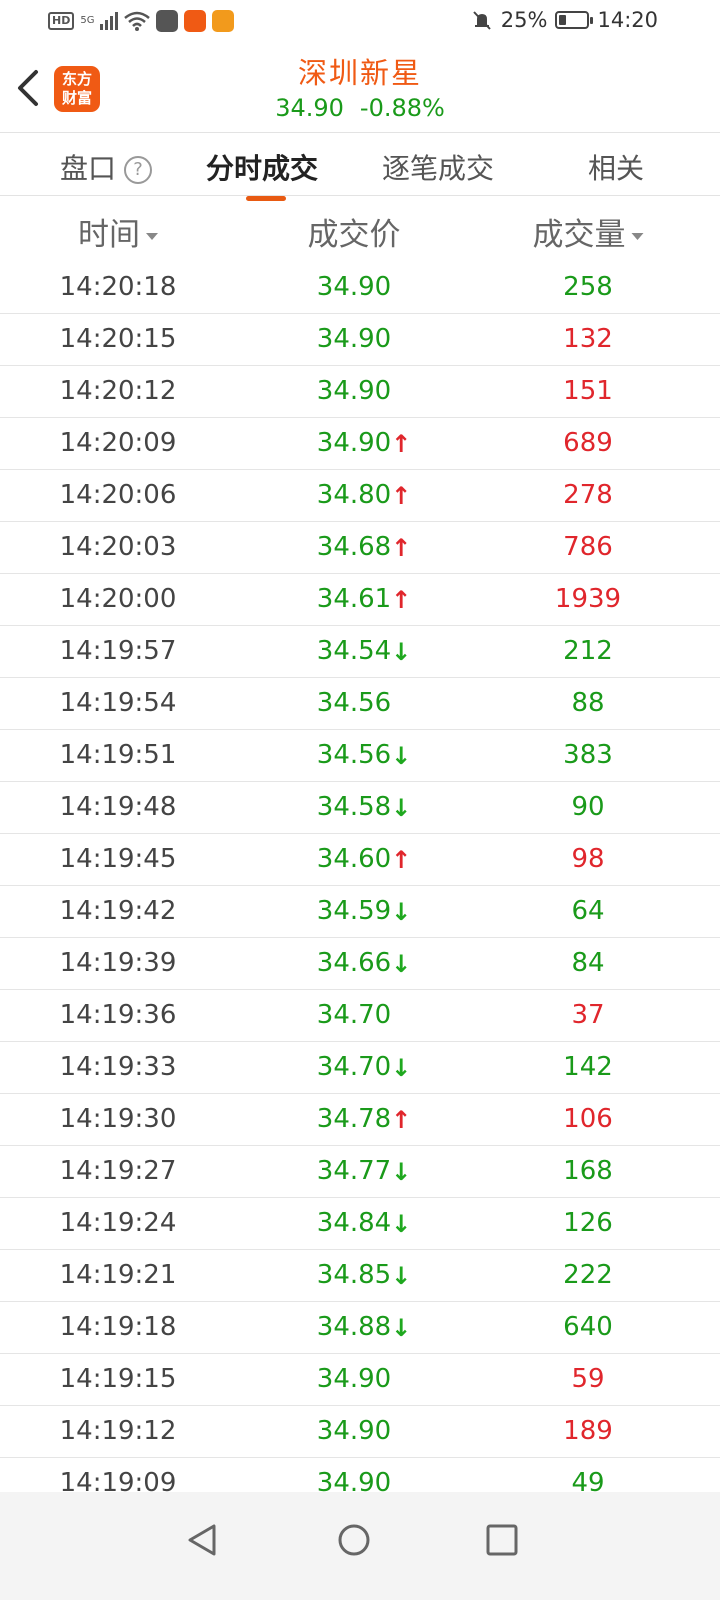  I want to click on table-row: 14:19:15 34.90 59, so click(360, 1380).